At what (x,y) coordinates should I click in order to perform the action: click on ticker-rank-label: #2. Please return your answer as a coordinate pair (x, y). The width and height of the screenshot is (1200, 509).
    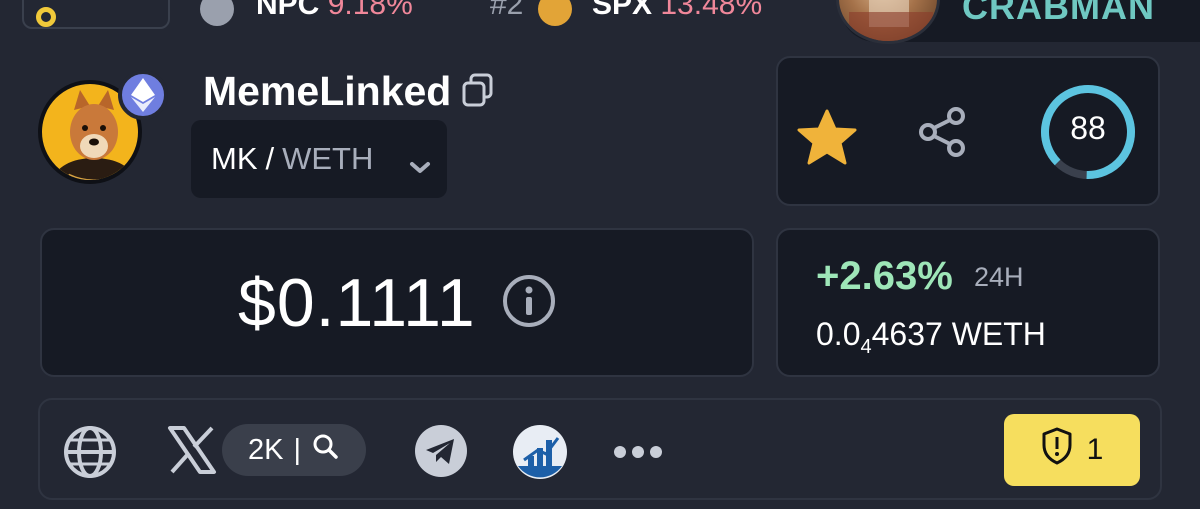
    Looking at the image, I should click on (507, 10).